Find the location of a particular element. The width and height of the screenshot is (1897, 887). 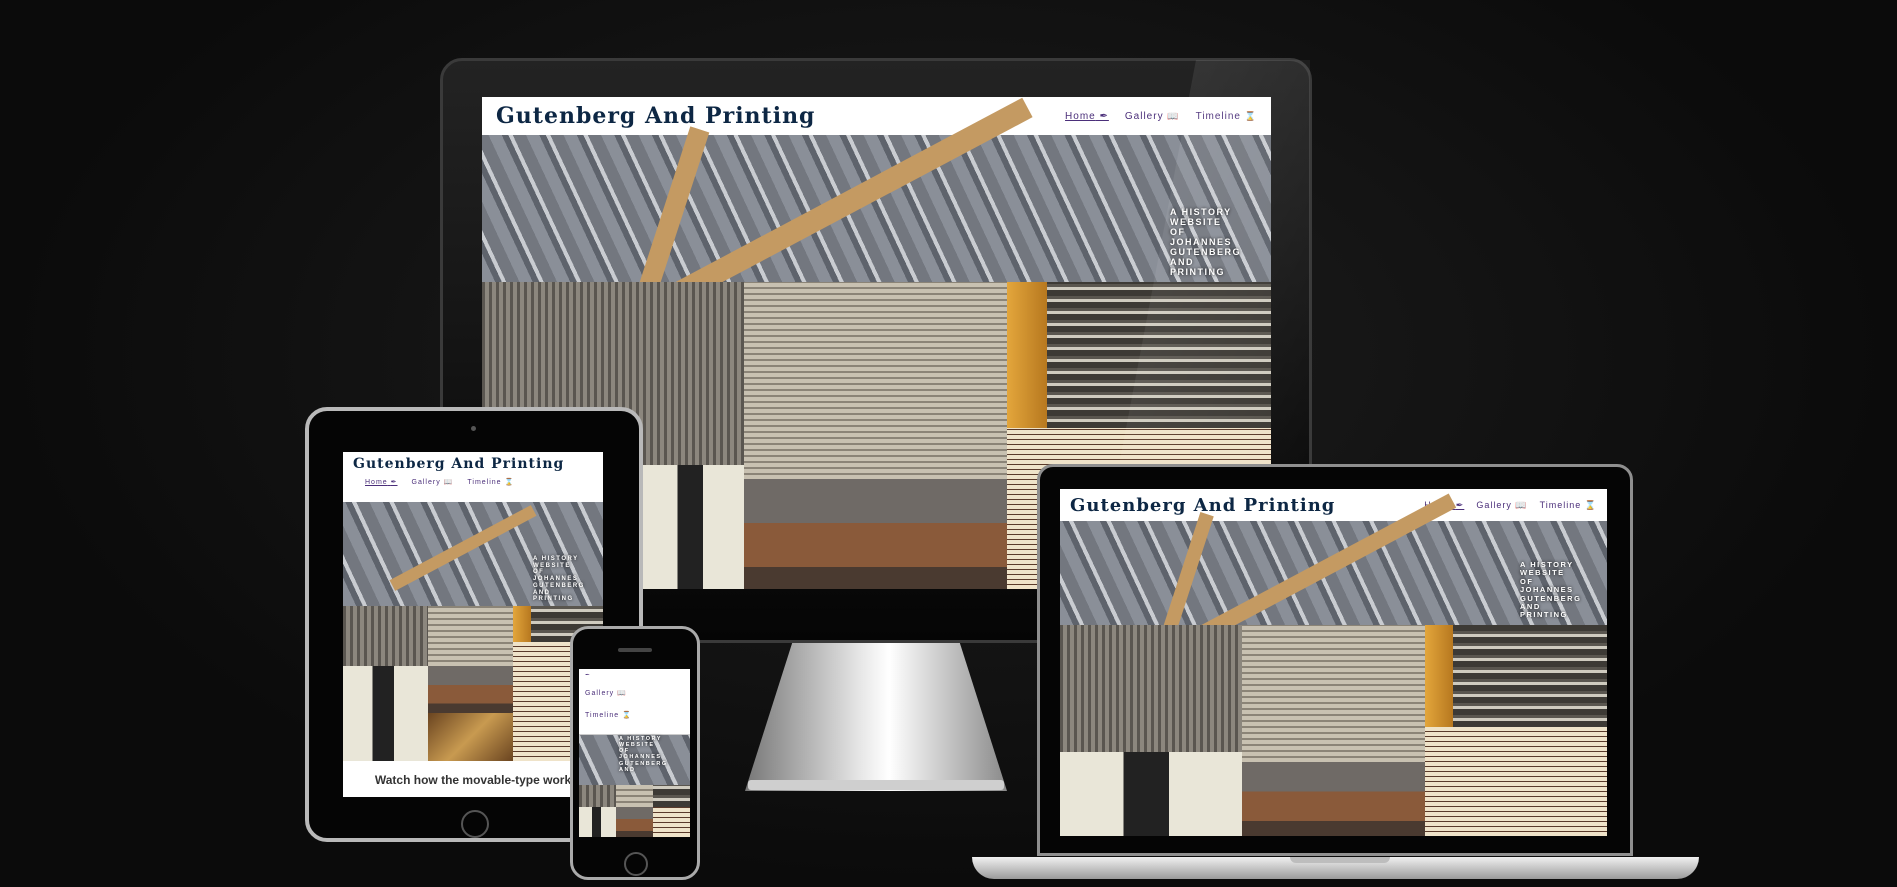

laptop-notch is located at coordinates (1340, 860).